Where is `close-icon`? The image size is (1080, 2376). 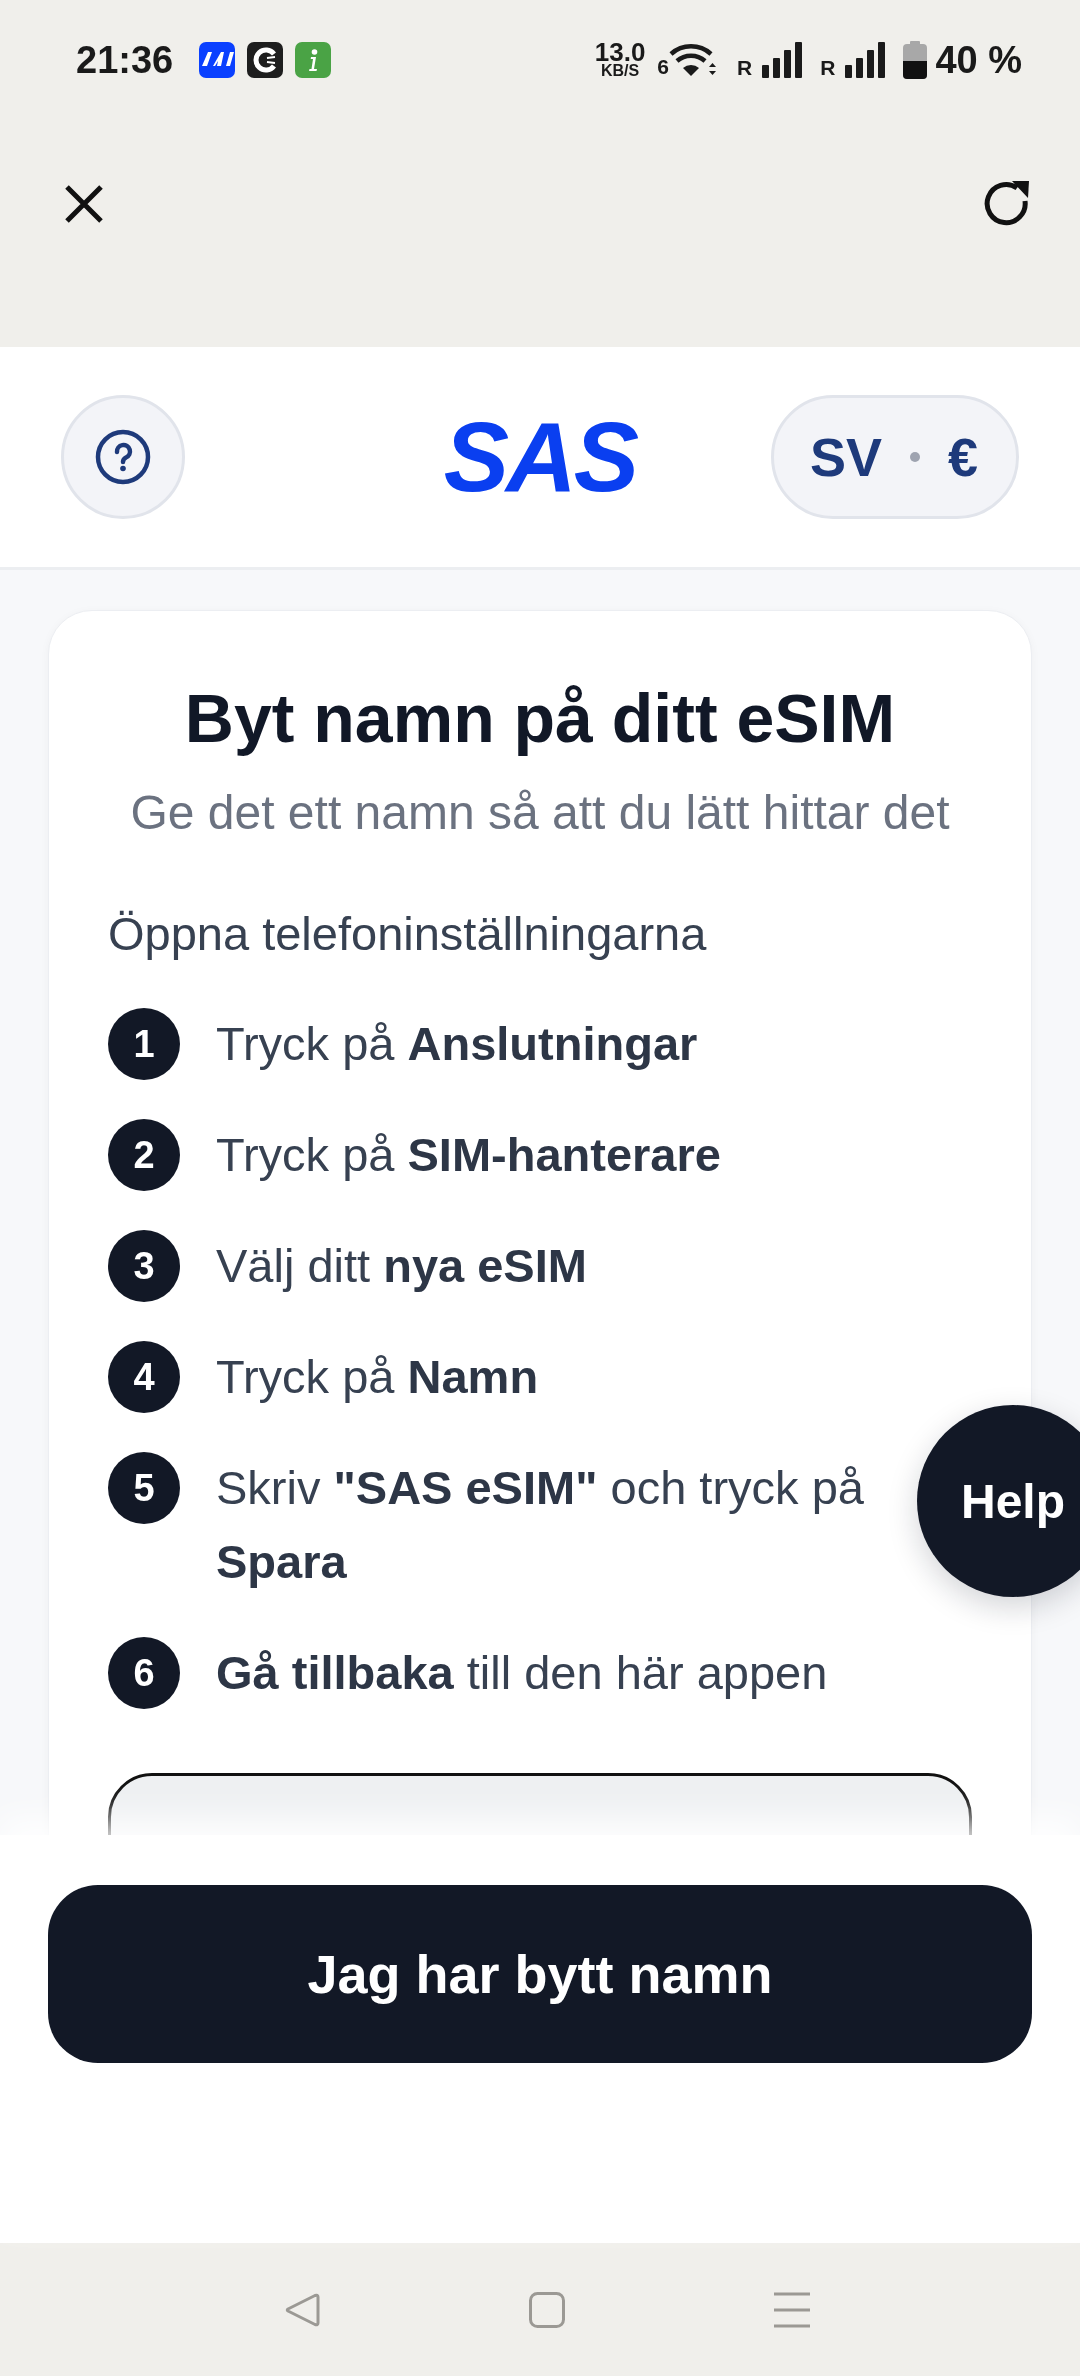 close-icon is located at coordinates (84, 203).